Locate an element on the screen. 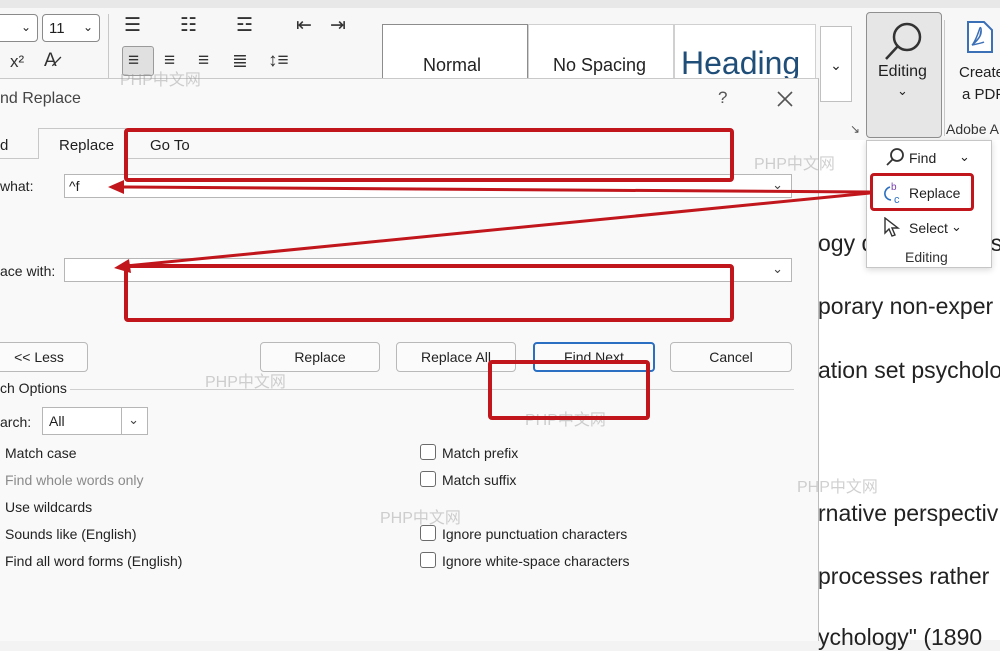 The image size is (1000, 651). arrow-to-find-field is located at coordinates (495, 189).